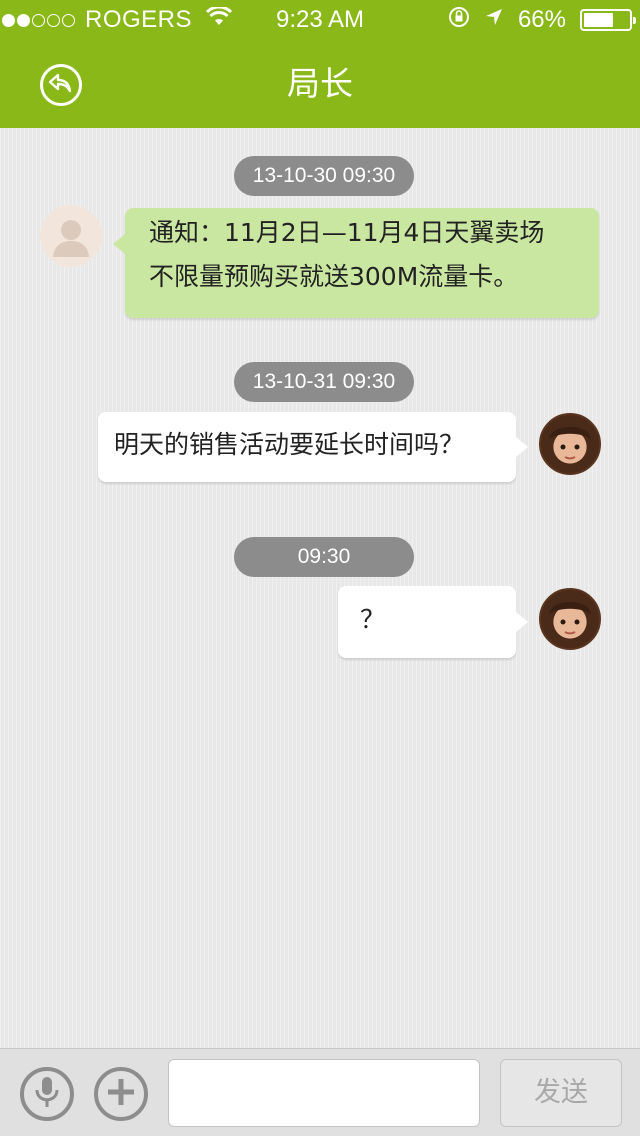  What do you see at coordinates (324, 176) in the screenshot?
I see `timestamp-pill: 13-10-30 09:30` at bounding box center [324, 176].